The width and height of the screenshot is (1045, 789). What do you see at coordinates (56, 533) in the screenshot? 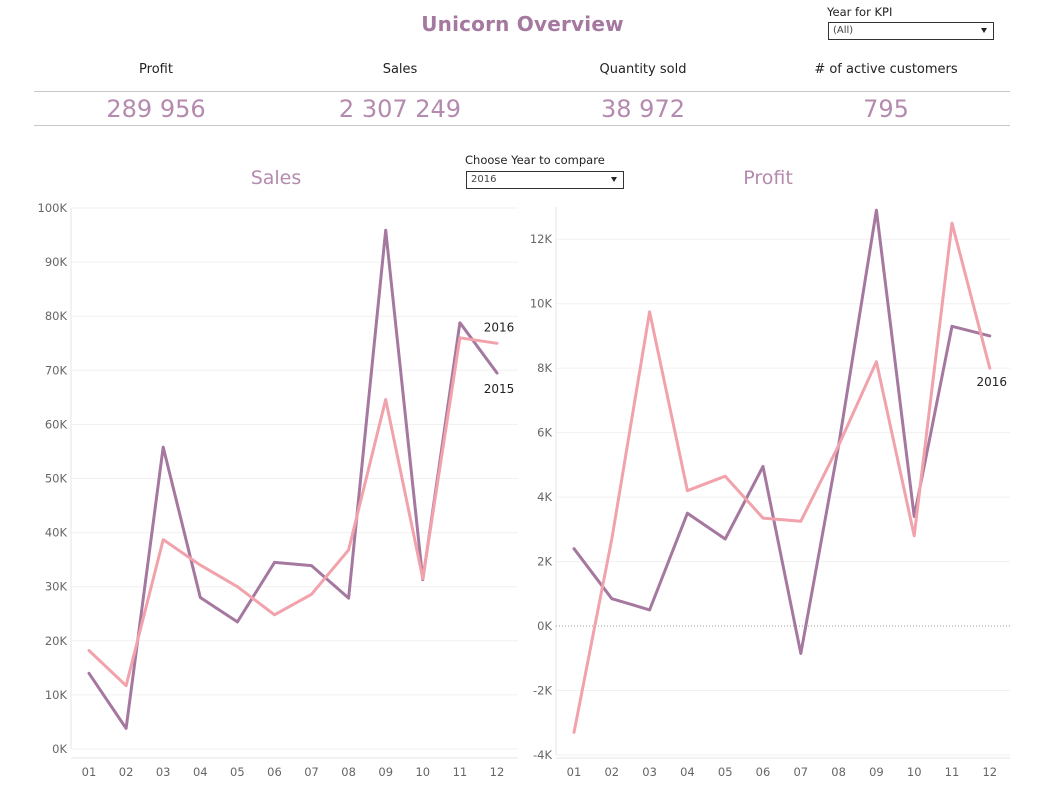
I see `y-tick-label: 40K` at bounding box center [56, 533].